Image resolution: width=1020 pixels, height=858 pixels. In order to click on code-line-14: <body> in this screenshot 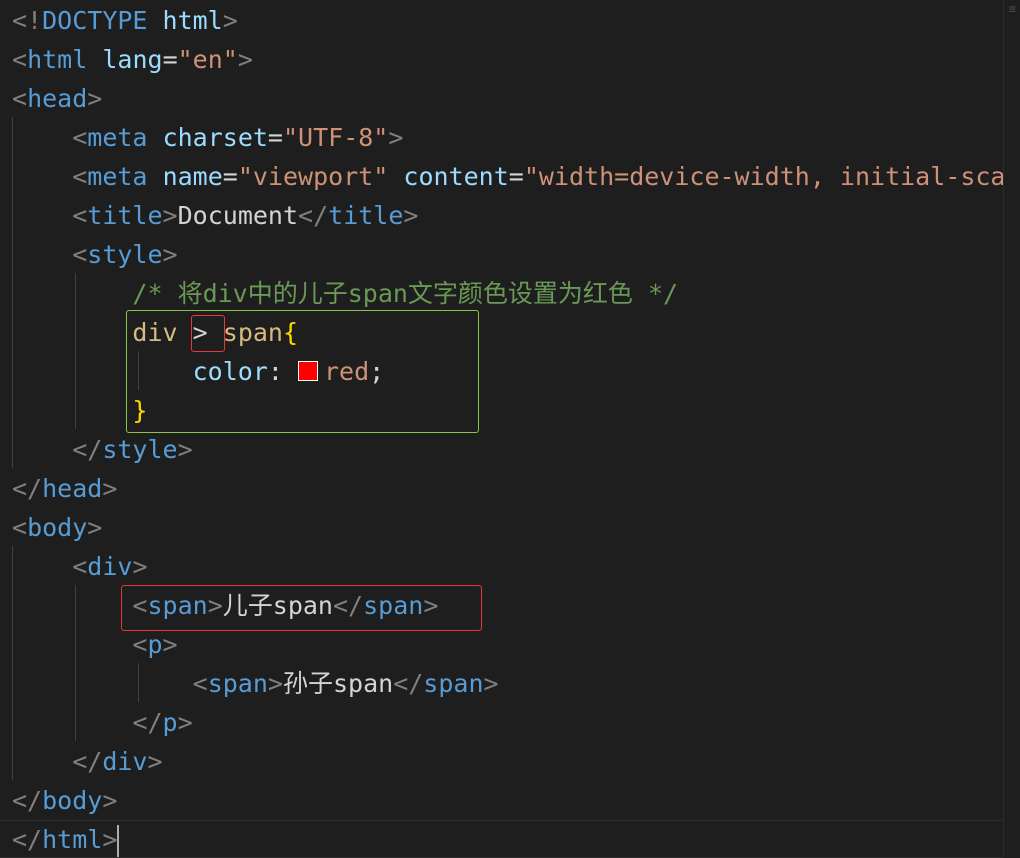, I will do `click(508, 527)`.